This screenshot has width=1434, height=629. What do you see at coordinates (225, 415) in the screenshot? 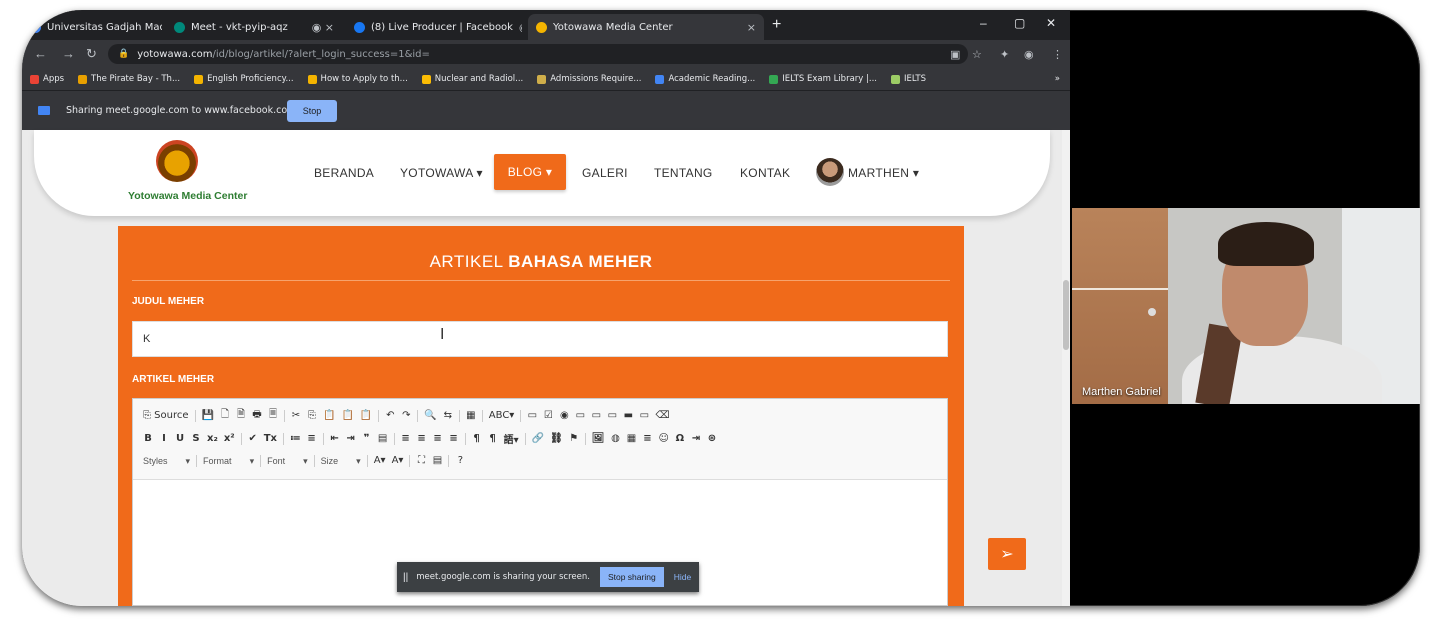
I see `toolbar-button: 🗋` at bounding box center [225, 415].